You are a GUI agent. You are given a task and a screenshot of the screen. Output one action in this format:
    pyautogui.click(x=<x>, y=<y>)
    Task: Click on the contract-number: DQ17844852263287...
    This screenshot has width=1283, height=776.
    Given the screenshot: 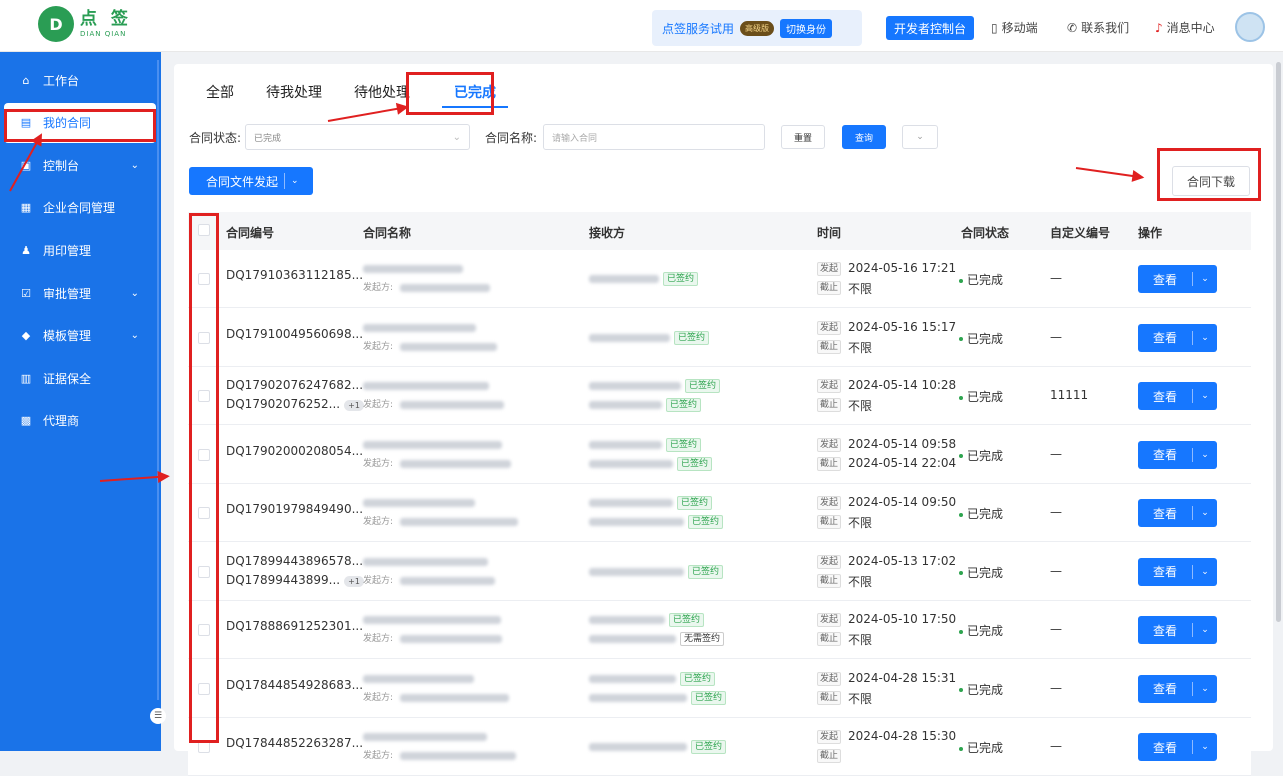 What is the action you would take?
    pyautogui.click(x=295, y=743)
    